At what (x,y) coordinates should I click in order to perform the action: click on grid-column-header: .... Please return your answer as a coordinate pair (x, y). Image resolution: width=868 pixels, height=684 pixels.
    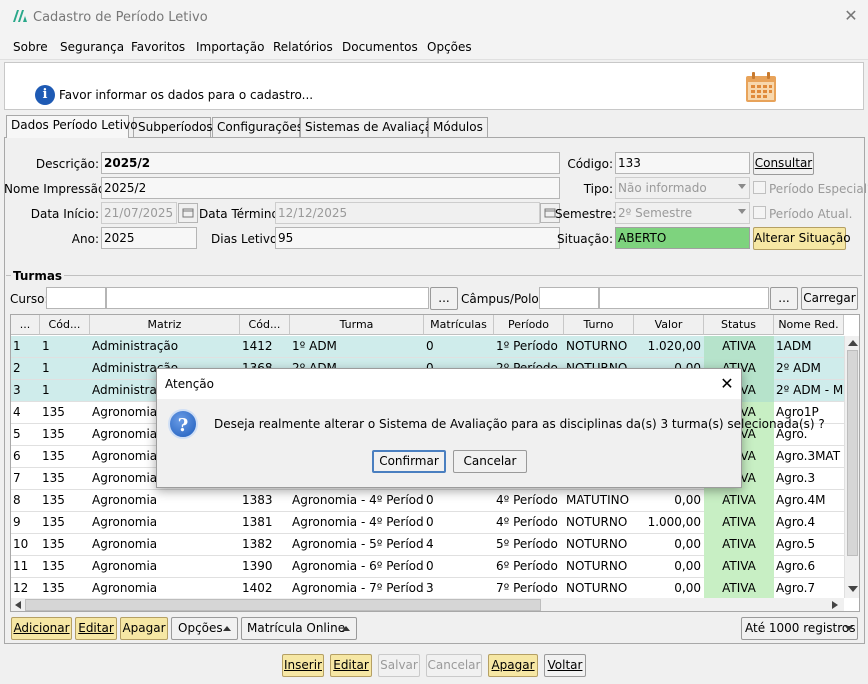
    Looking at the image, I should click on (25, 325).